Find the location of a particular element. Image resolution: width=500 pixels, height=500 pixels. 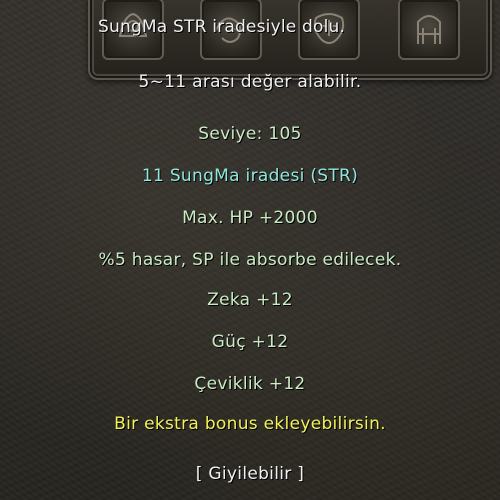

bonus-dexterity: Çeviklik +12 is located at coordinates (250, 384).